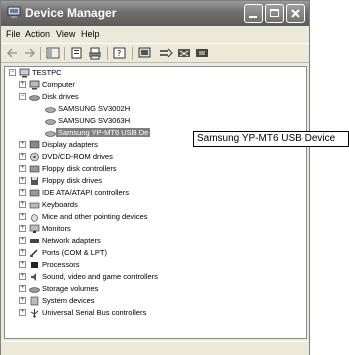 The image size is (349, 355). I want to click on help-icon: ?, so click(120, 53).